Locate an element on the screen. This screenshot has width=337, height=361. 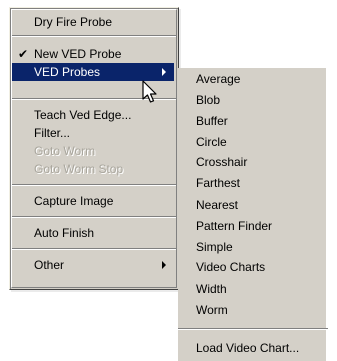
menu-item-dry-fire-probe: Dry Fire Probe is located at coordinates (93, 22).